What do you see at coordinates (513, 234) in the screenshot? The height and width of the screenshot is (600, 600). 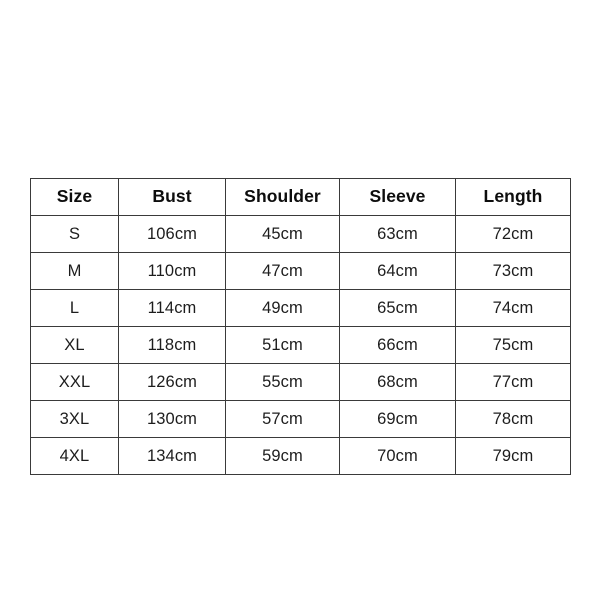 I see `cell-length: 72cm` at bounding box center [513, 234].